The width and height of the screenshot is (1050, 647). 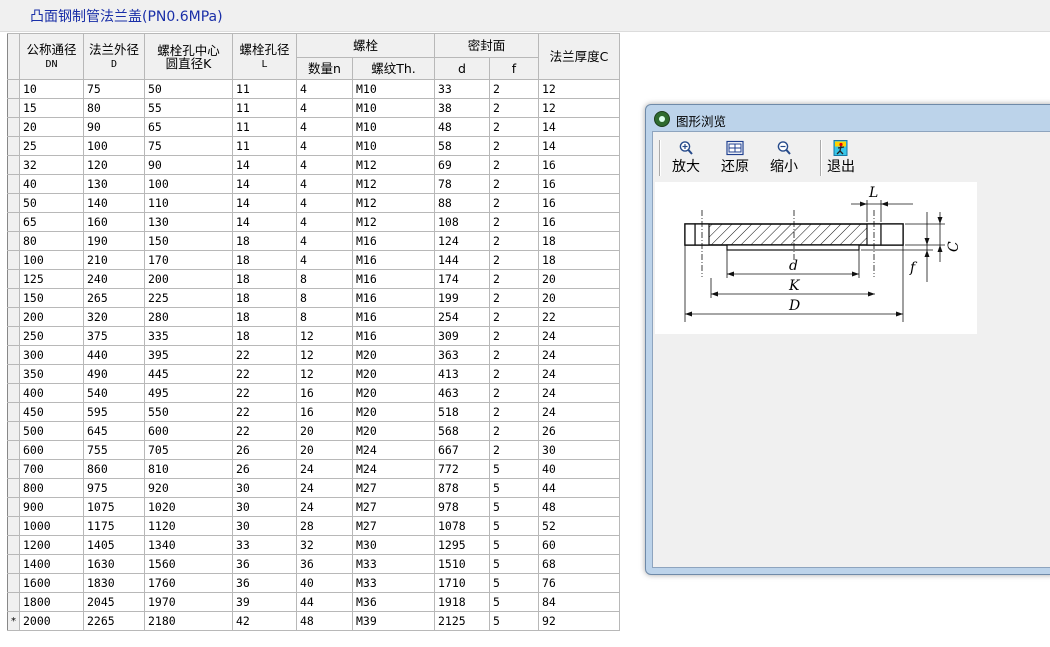 I want to click on table-cell: 40, so click(x=51, y=184).